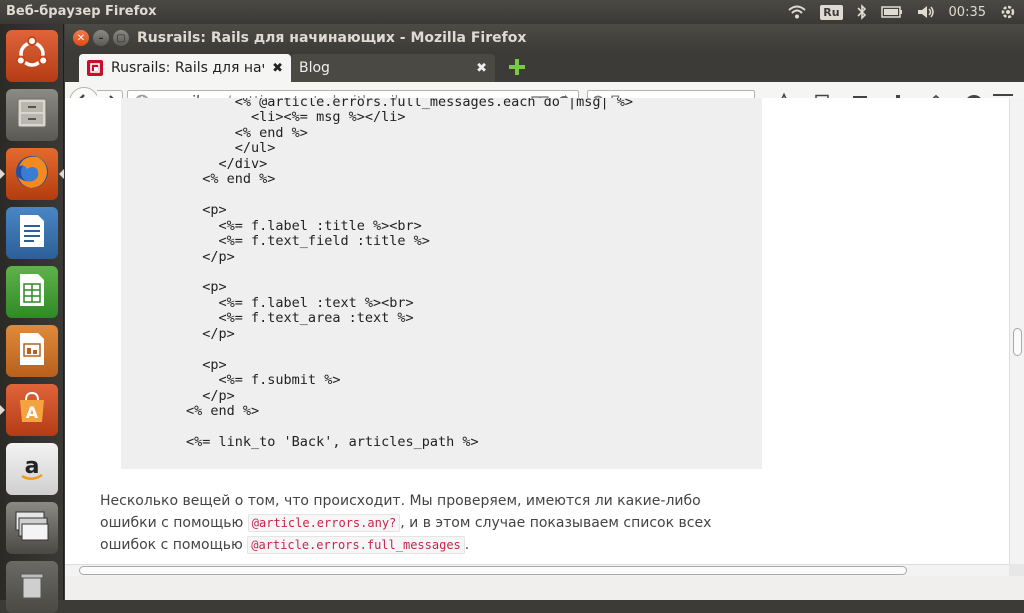 This screenshot has width=1024, height=613. I want to click on file-cabinet-icon, so click(32, 115).